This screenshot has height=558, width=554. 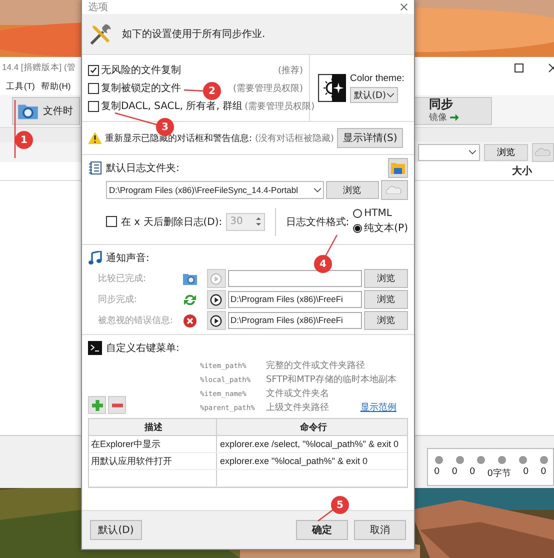 What do you see at coordinates (141, 88) in the screenshot?
I see `option-label: 复制被锁定的文件` at bounding box center [141, 88].